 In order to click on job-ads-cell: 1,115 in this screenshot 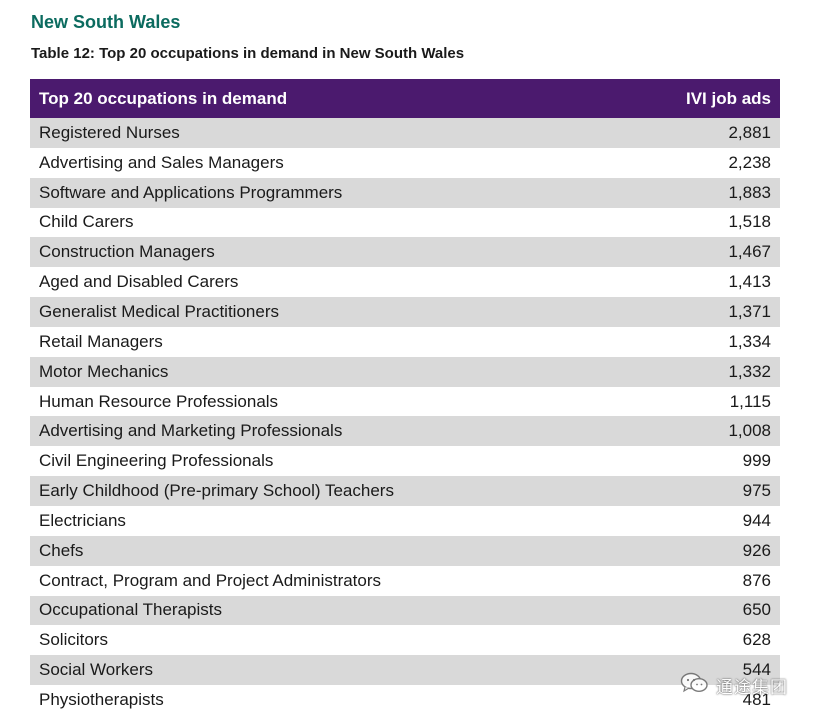, I will do `click(750, 401)`.